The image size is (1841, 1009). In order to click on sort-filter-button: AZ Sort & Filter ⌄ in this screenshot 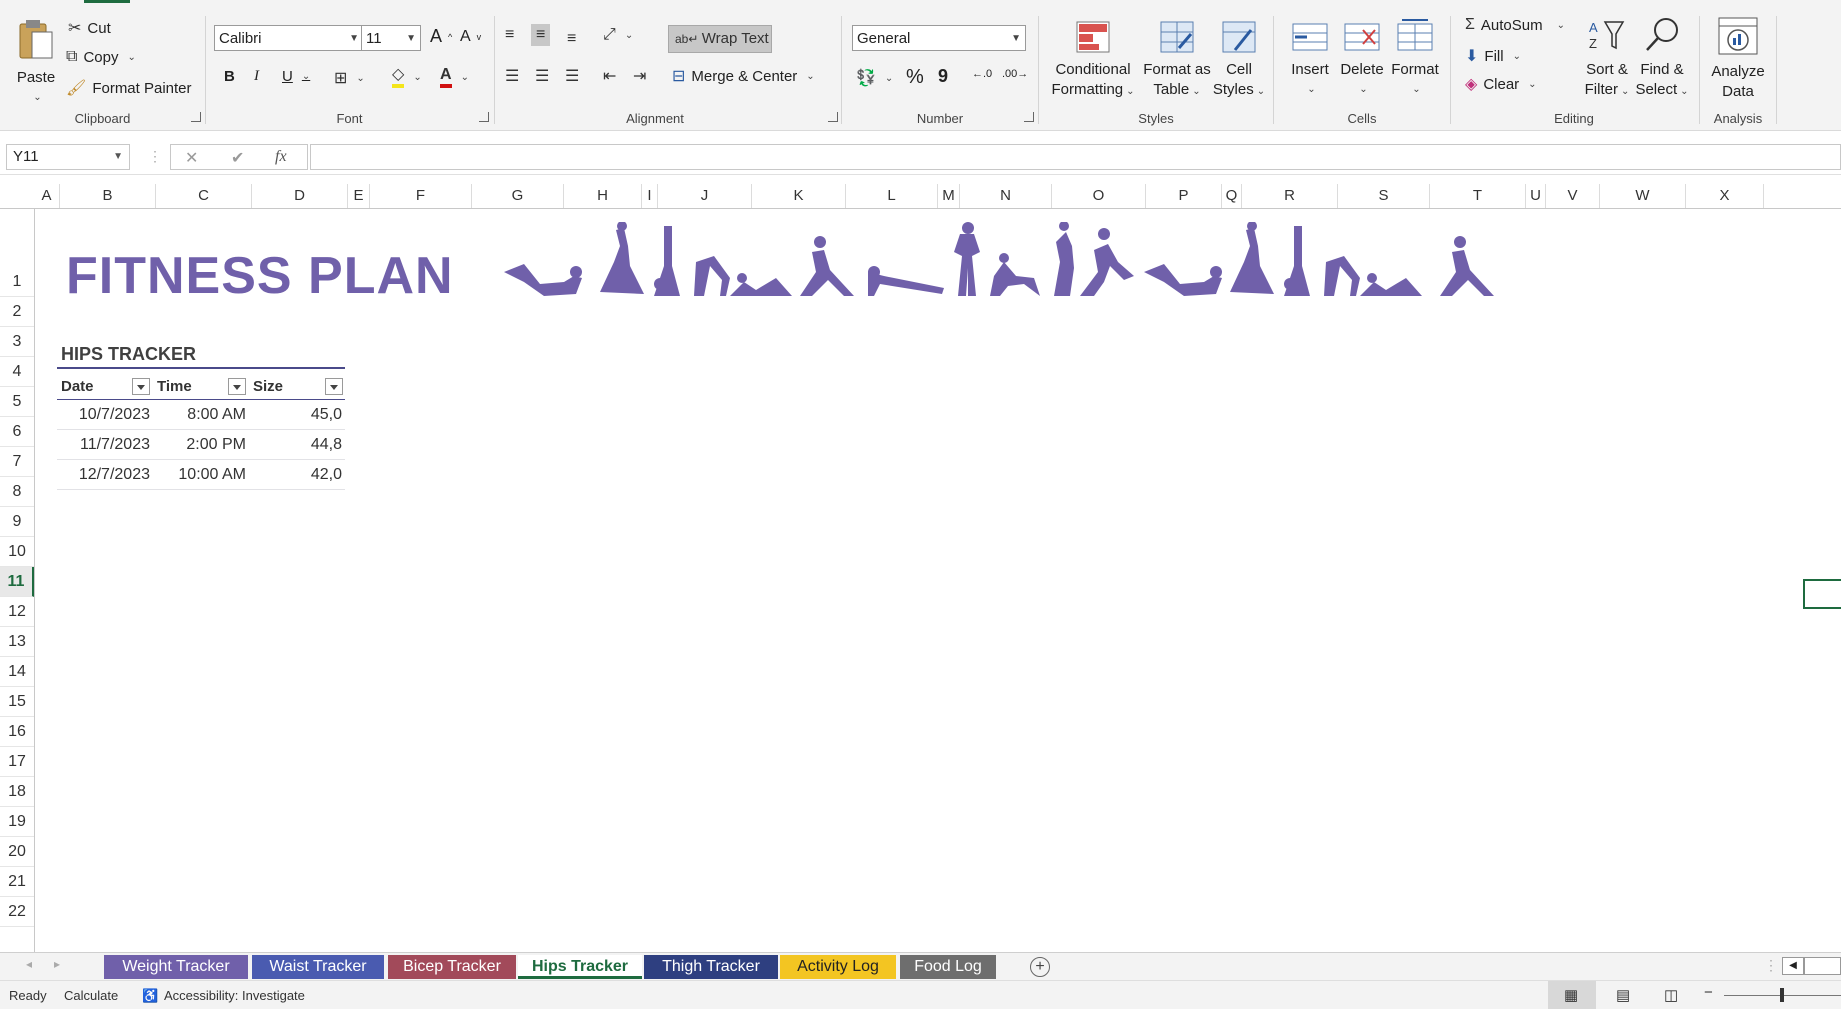, I will do `click(1607, 59)`.